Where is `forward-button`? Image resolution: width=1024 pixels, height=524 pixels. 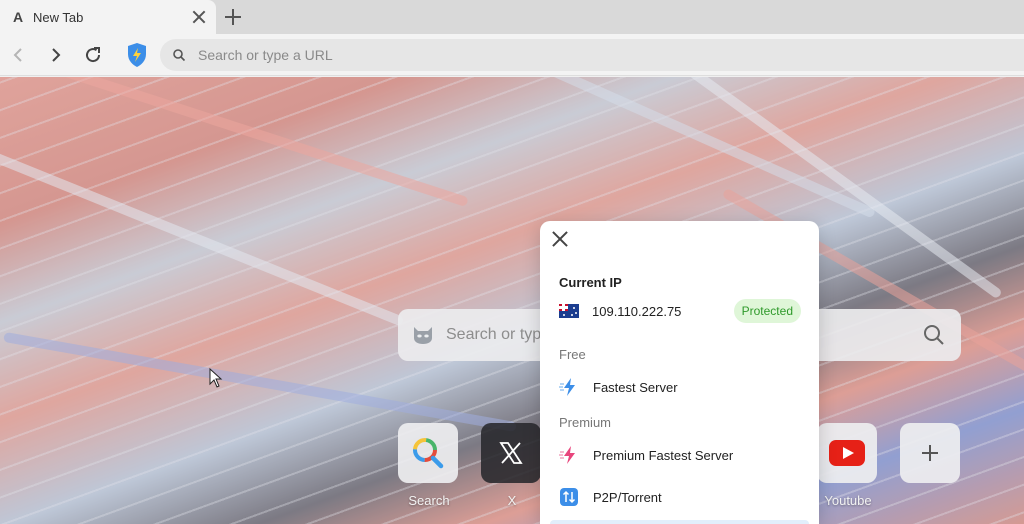
forward-button is located at coordinates (56, 55).